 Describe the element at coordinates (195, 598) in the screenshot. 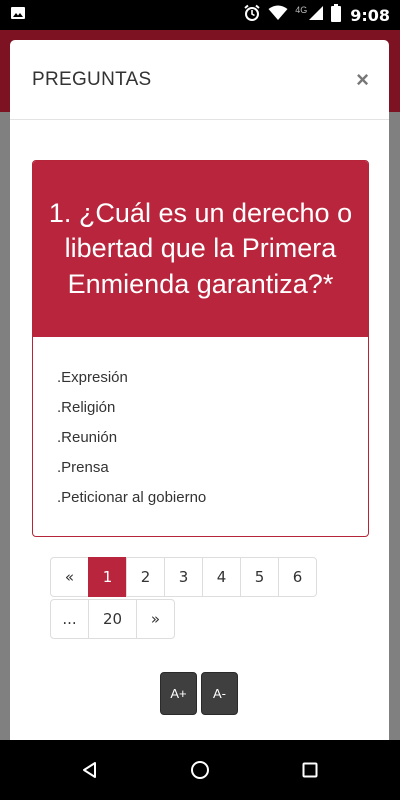

I see `pagination: « 1 2 3 4 5 6 ... 20 »` at that location.